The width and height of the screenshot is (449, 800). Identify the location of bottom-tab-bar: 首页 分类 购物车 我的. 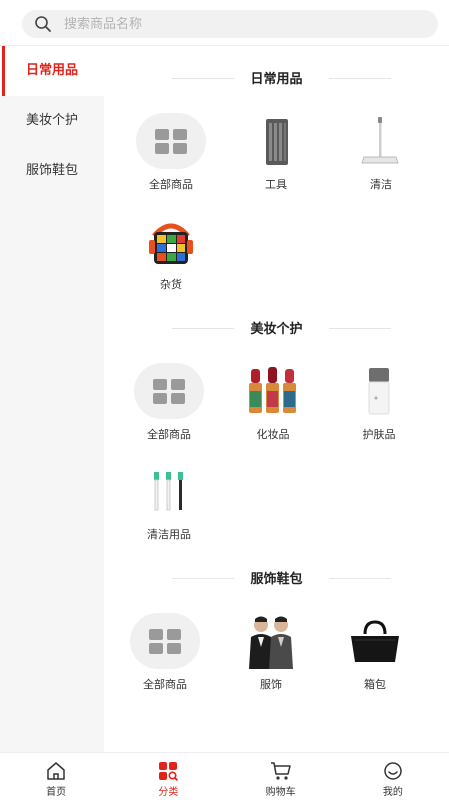
(224, 776).